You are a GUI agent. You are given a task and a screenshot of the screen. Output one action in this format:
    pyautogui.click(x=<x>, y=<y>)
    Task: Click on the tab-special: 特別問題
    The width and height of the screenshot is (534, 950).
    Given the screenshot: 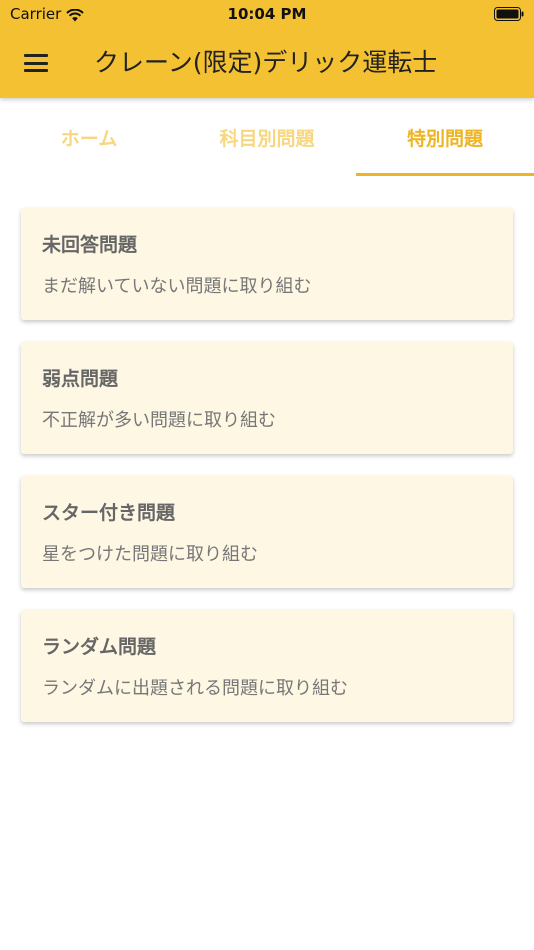 What is the action you would take?
    pyautogui.click(x=445, y=137)
    